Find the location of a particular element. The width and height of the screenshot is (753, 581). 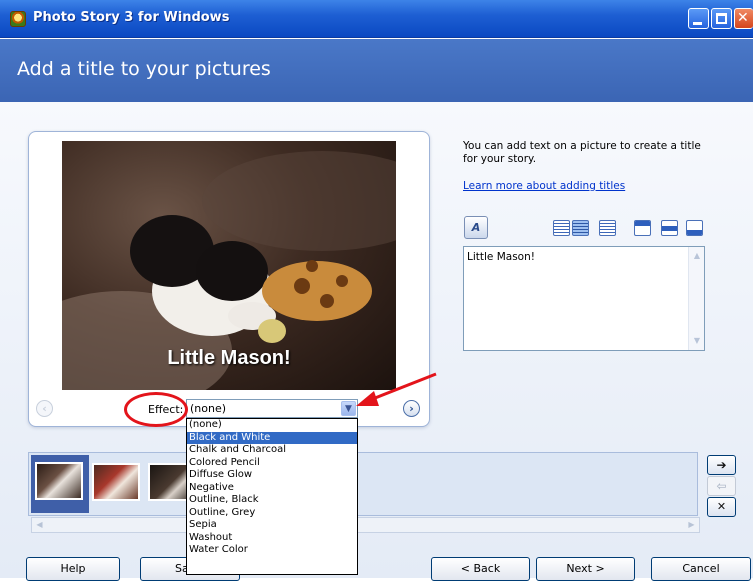

window-title: Photo Story 3 for Windows is located at coordinates (131, 17).